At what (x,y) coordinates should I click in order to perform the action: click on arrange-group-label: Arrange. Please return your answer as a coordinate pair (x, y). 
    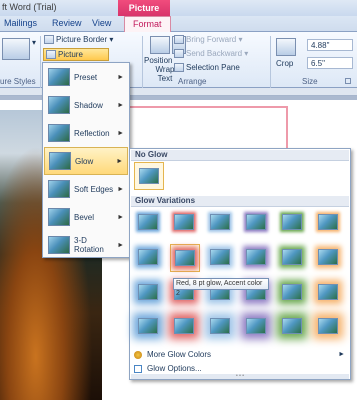
    Looking at the image, I should click on (192, 81).